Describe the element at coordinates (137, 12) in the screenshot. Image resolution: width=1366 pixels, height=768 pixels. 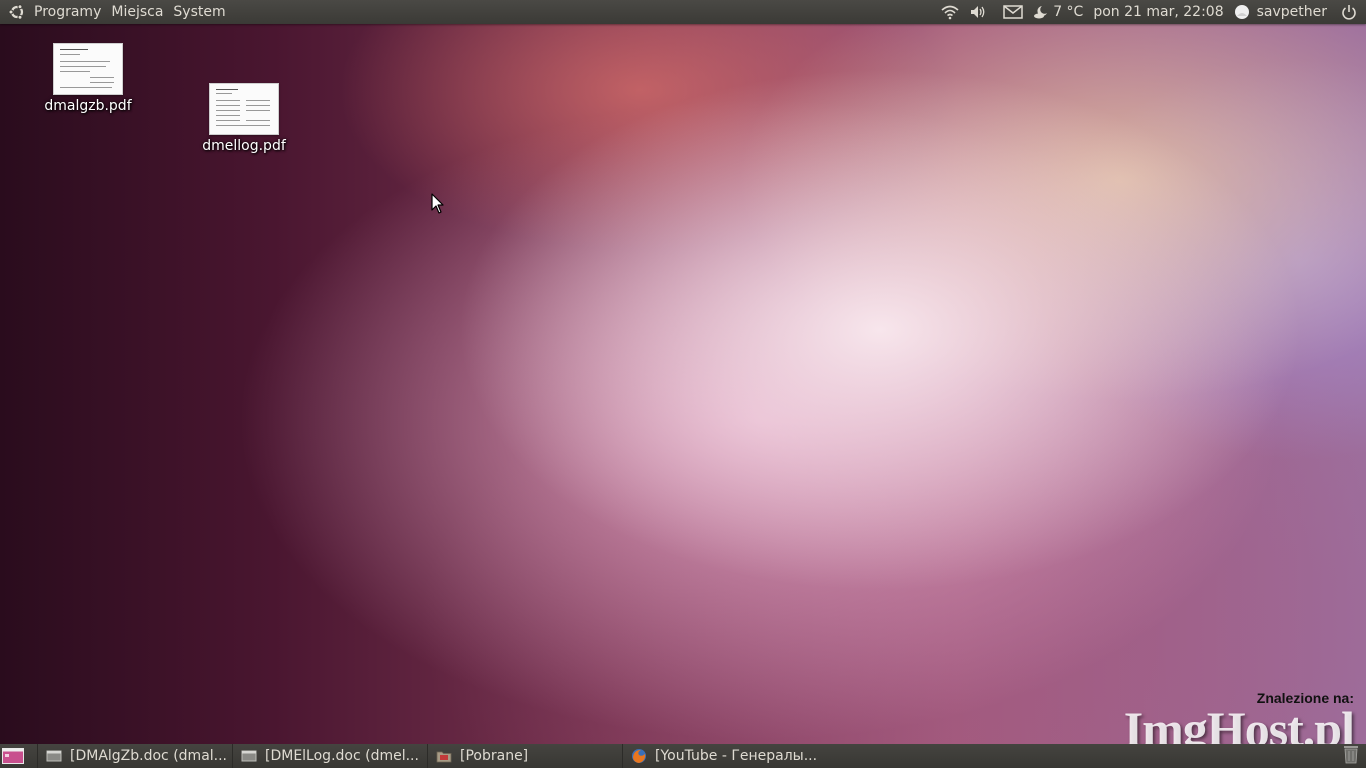
I see `menu-miejsca: Miejsca` at that location.